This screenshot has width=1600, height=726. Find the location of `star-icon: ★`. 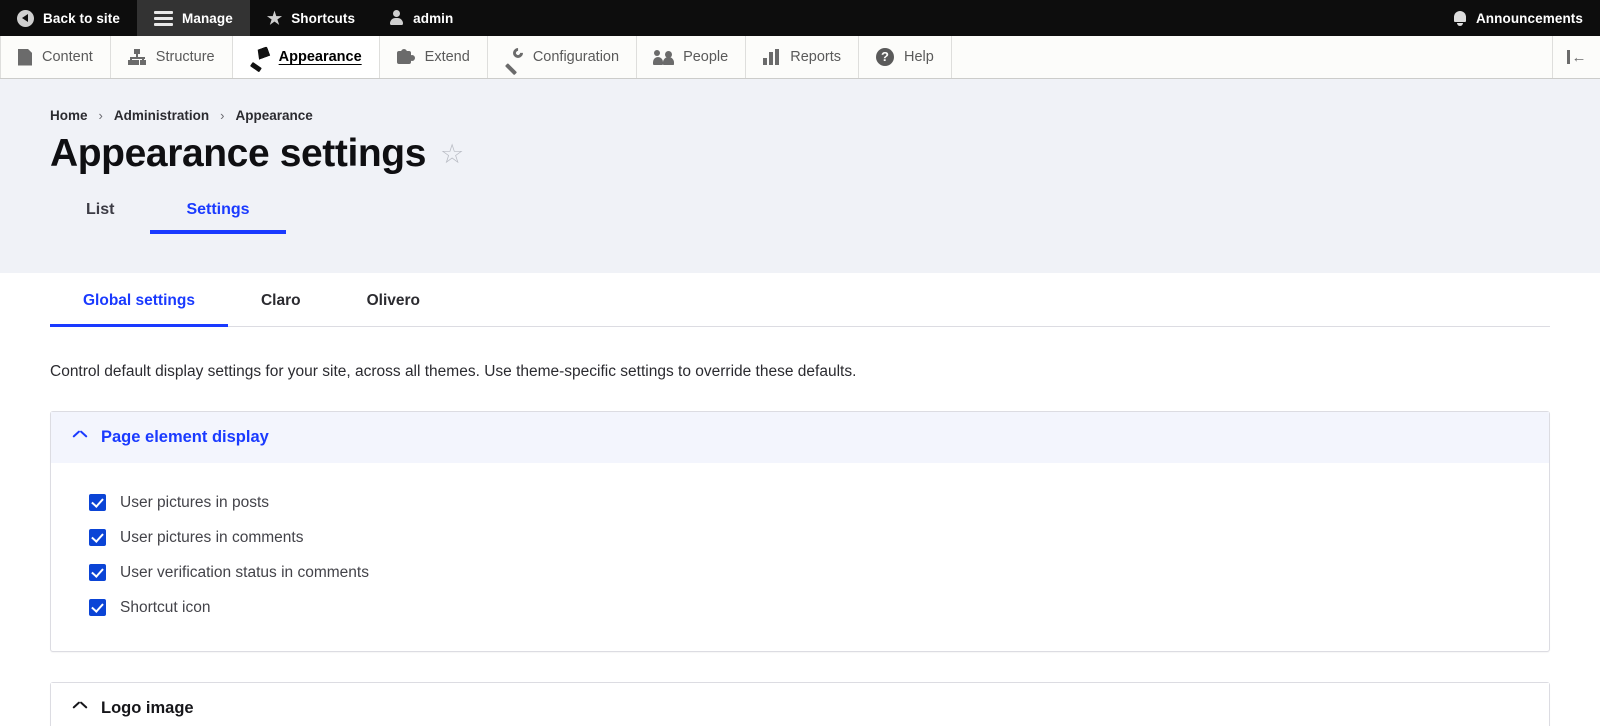

star-icon: ★ is located at coordinates (274, 18).